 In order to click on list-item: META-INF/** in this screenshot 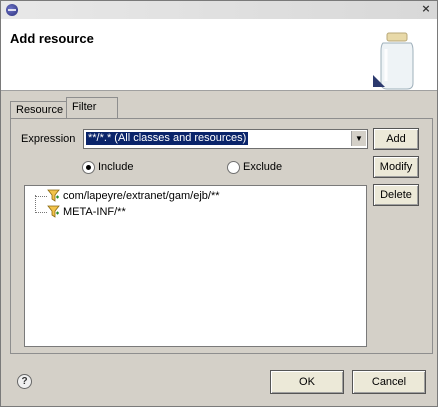, I will do `click(94, 212)`.